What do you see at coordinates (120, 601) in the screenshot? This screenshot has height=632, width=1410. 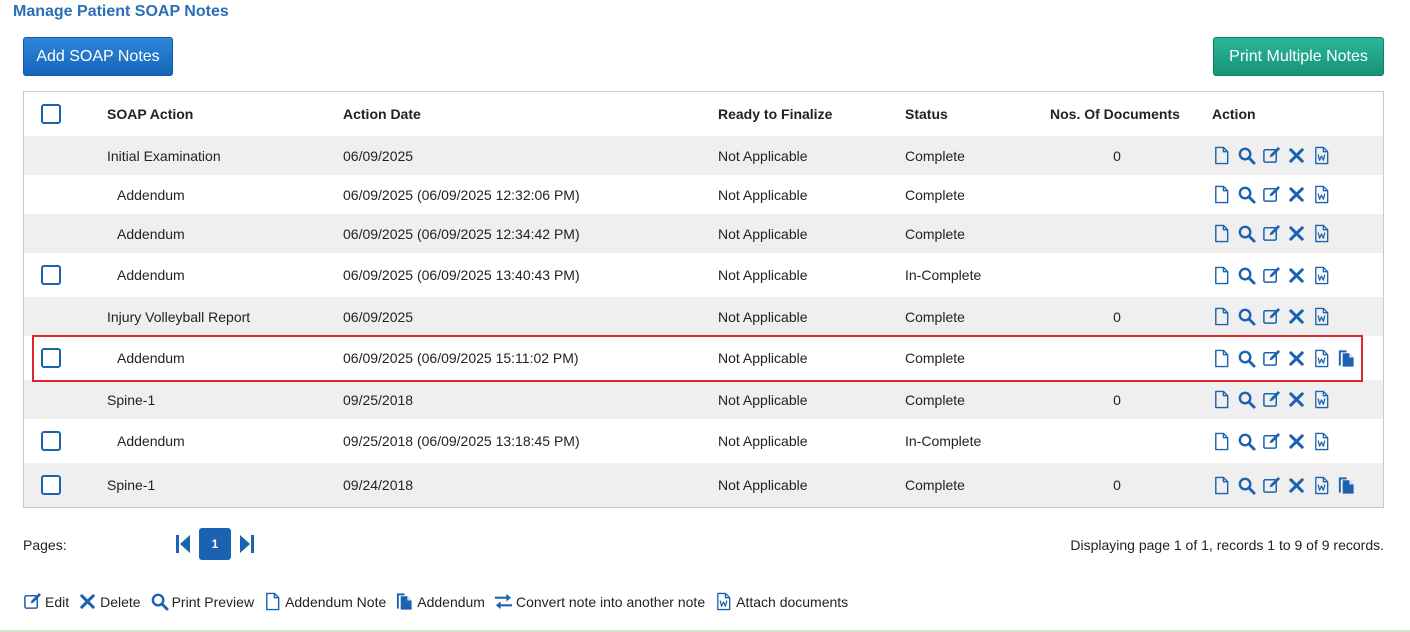 I see `legend-delete-label: Delete` at bounding box center [120, 601].